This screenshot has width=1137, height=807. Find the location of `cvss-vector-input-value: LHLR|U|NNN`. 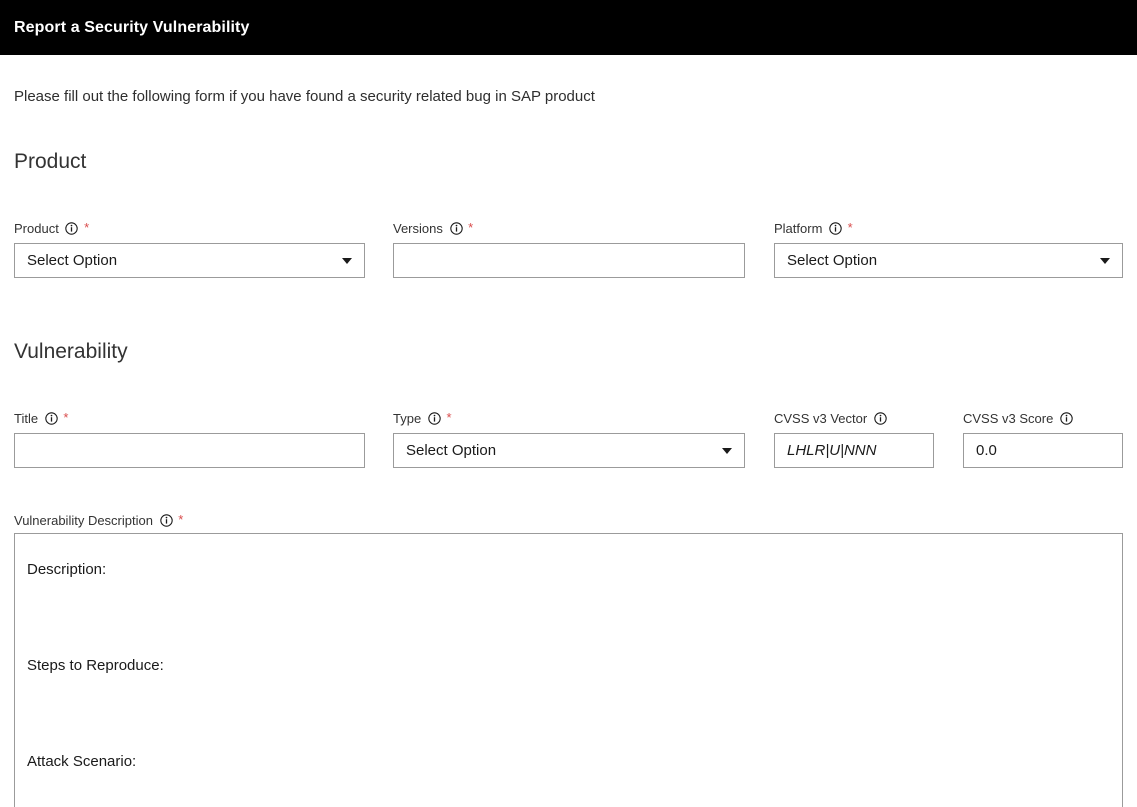

cvss-vector-input-value: LHLR|U|NNN is located at coordinates (832, 450).